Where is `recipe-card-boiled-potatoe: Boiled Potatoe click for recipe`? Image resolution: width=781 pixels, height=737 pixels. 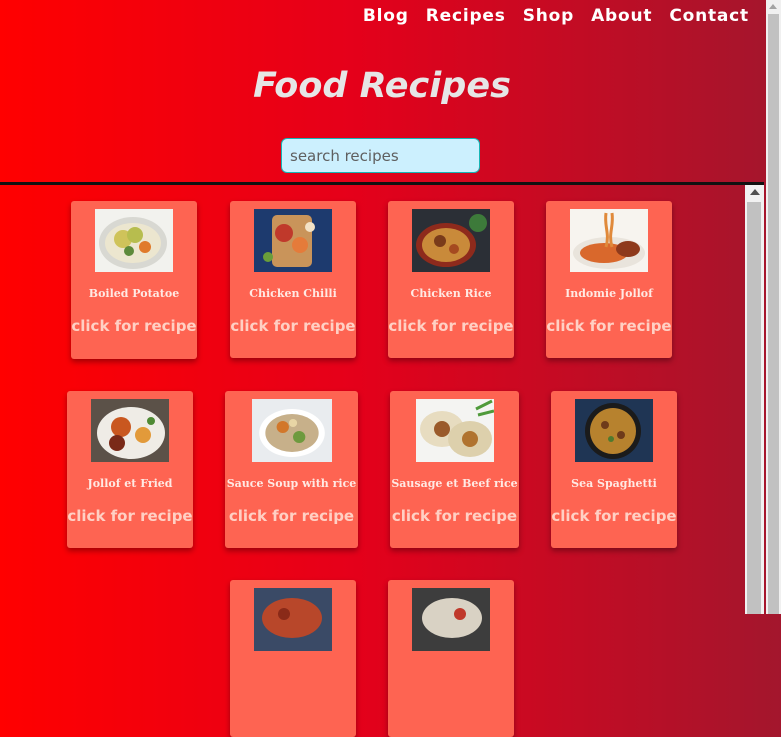 recipe-card-boiled-potatoe: Boiled Potatoe click for recipe is located at coordinates (134, 280).